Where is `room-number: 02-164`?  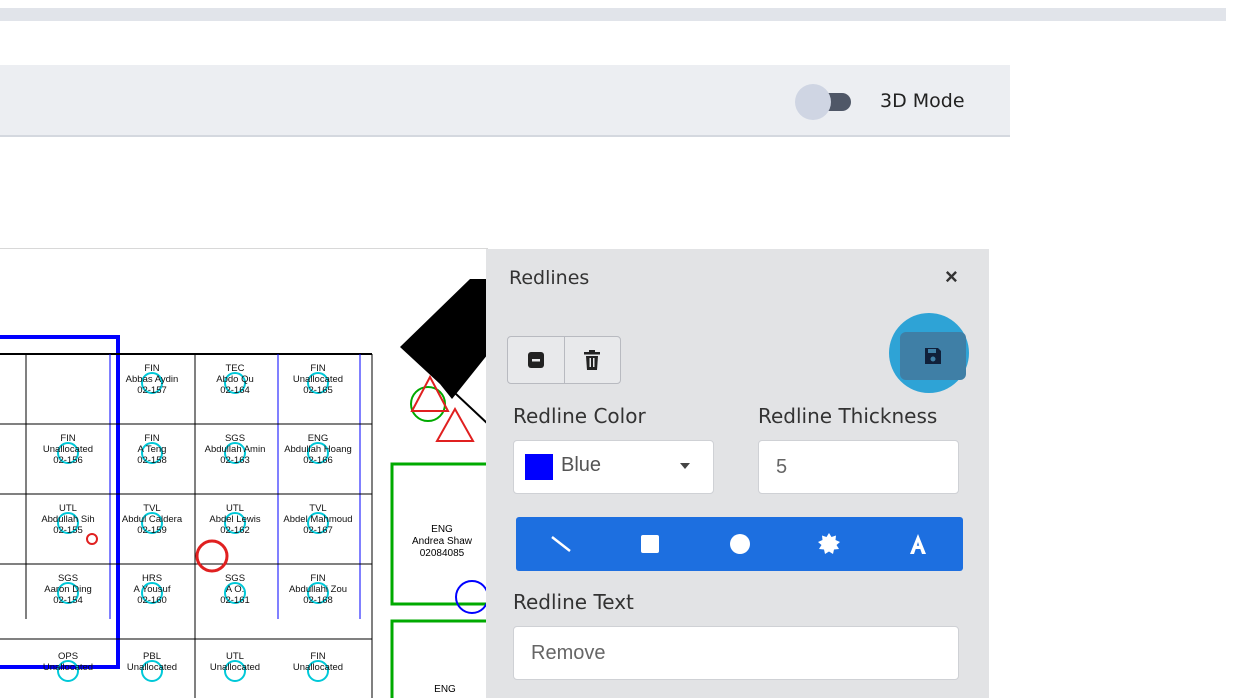 room-number: 02-164 is located at coordinates (235, 390).